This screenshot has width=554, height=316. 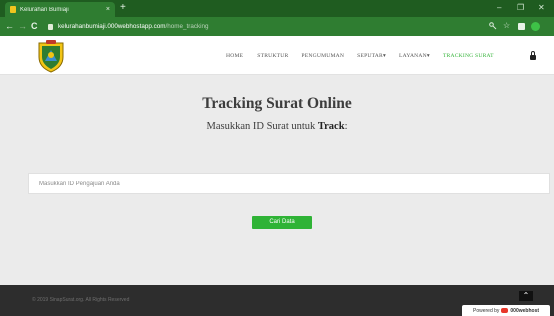 What do you see at coordinates (272, 56) in the screenshot?
I see `nav-struktur: STRUKTUR` at bounding box center [272, 56].